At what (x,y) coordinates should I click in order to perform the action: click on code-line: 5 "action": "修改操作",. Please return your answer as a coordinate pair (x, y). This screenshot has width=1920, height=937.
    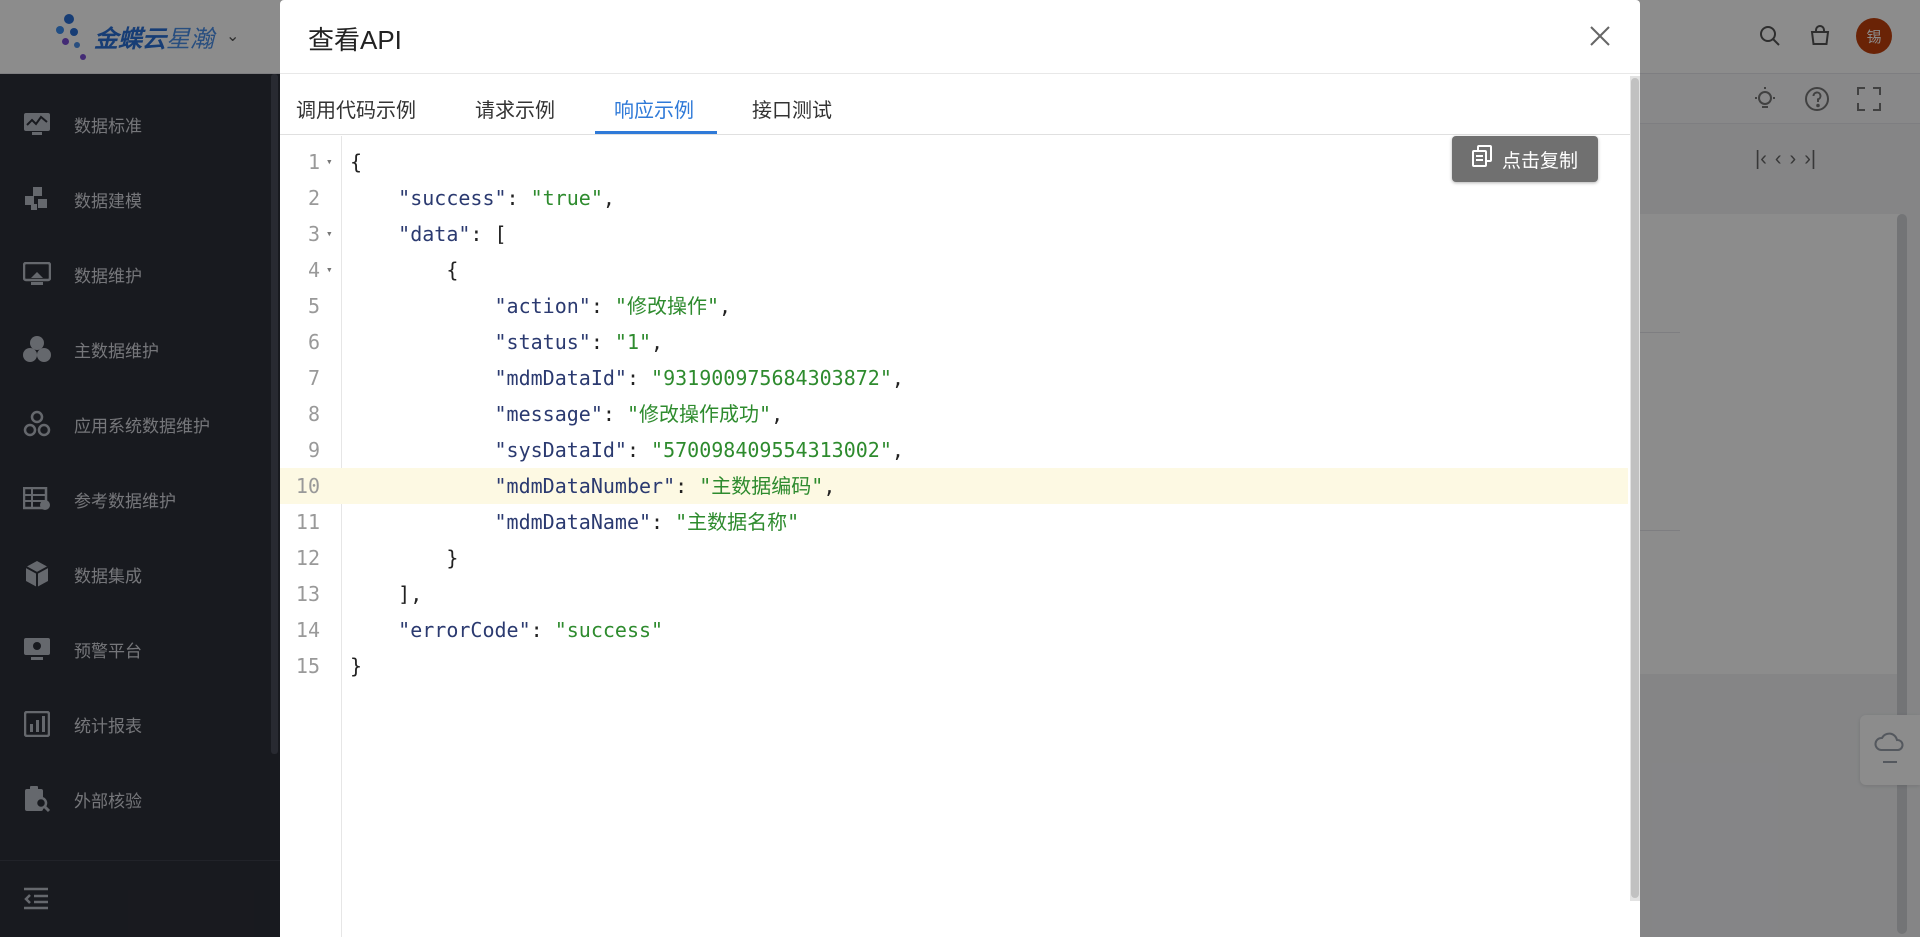
    Looking at the image, I should click on (954, 306).